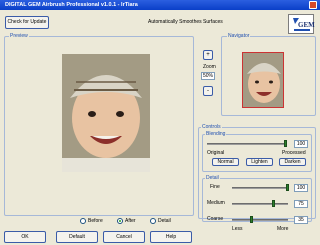 This screenshot has height=245, width=320. What do you see at coordinates (251, 219) in the screenshot?
I see `coarse-slider-thumb` at bounding box center [251, 219].